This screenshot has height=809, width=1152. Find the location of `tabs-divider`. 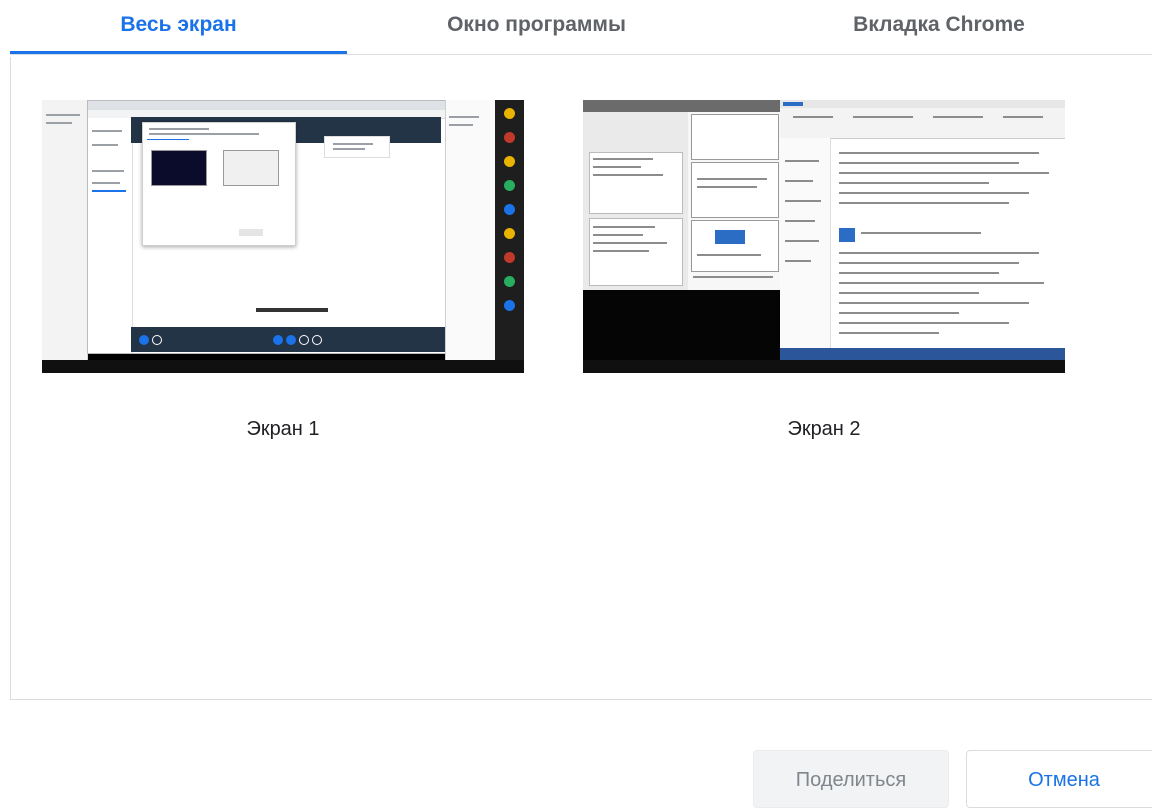

tabs-divider is located at coordinates (581, 54).